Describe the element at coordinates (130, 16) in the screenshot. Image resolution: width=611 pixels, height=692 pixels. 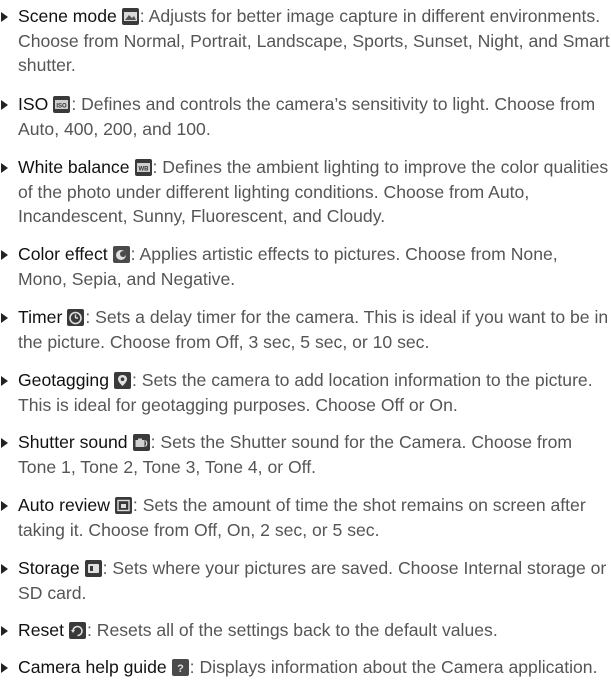
I see `scene-mode-icon` at that location.